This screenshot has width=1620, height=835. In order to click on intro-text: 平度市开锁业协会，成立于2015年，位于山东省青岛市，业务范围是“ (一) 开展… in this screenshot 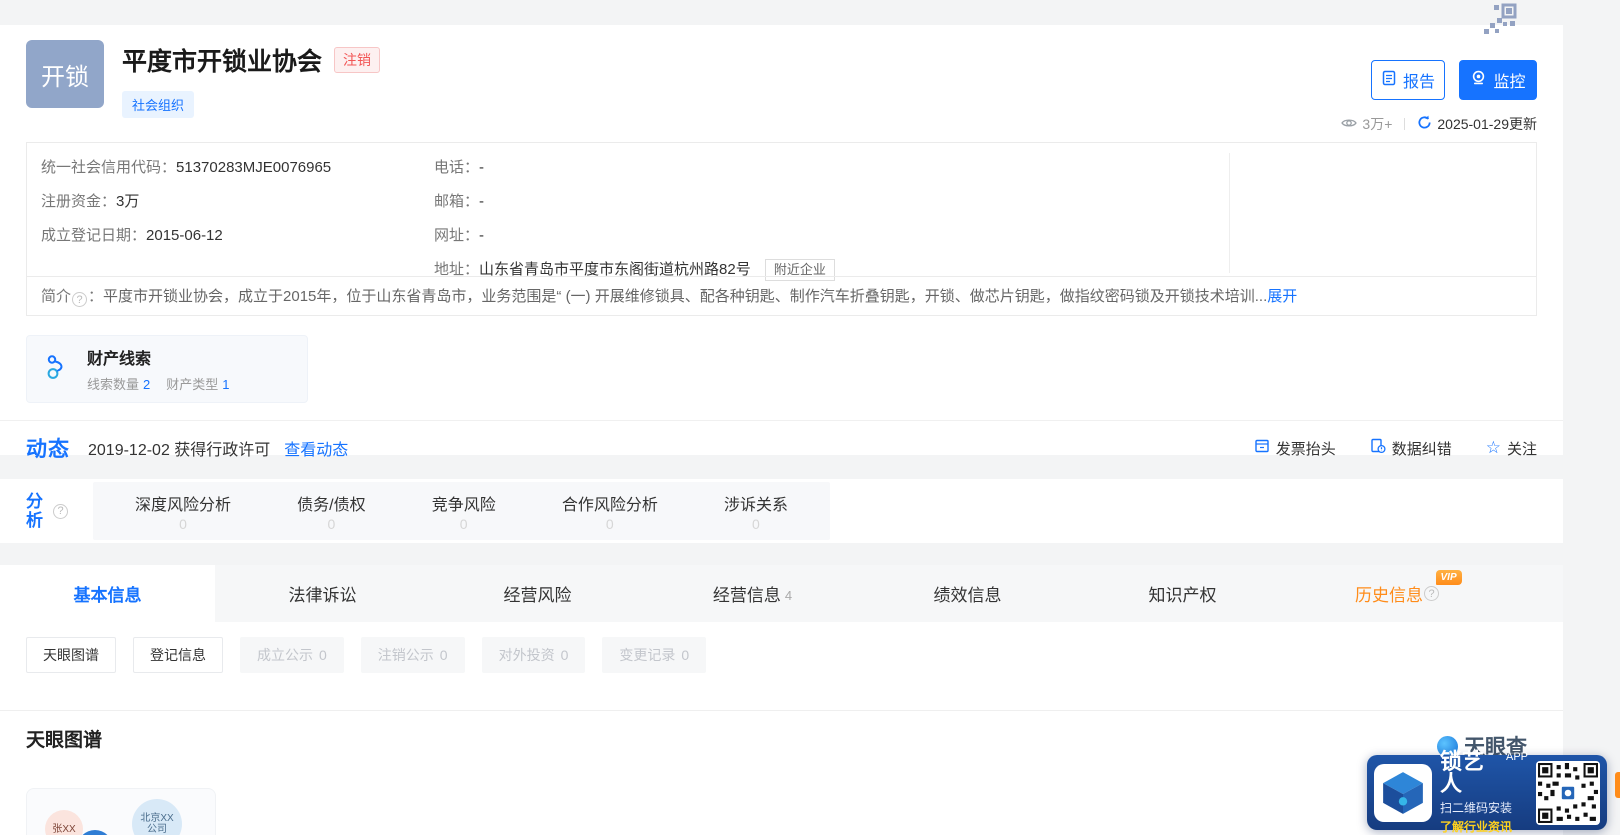, I will do `click(685, 296)`.